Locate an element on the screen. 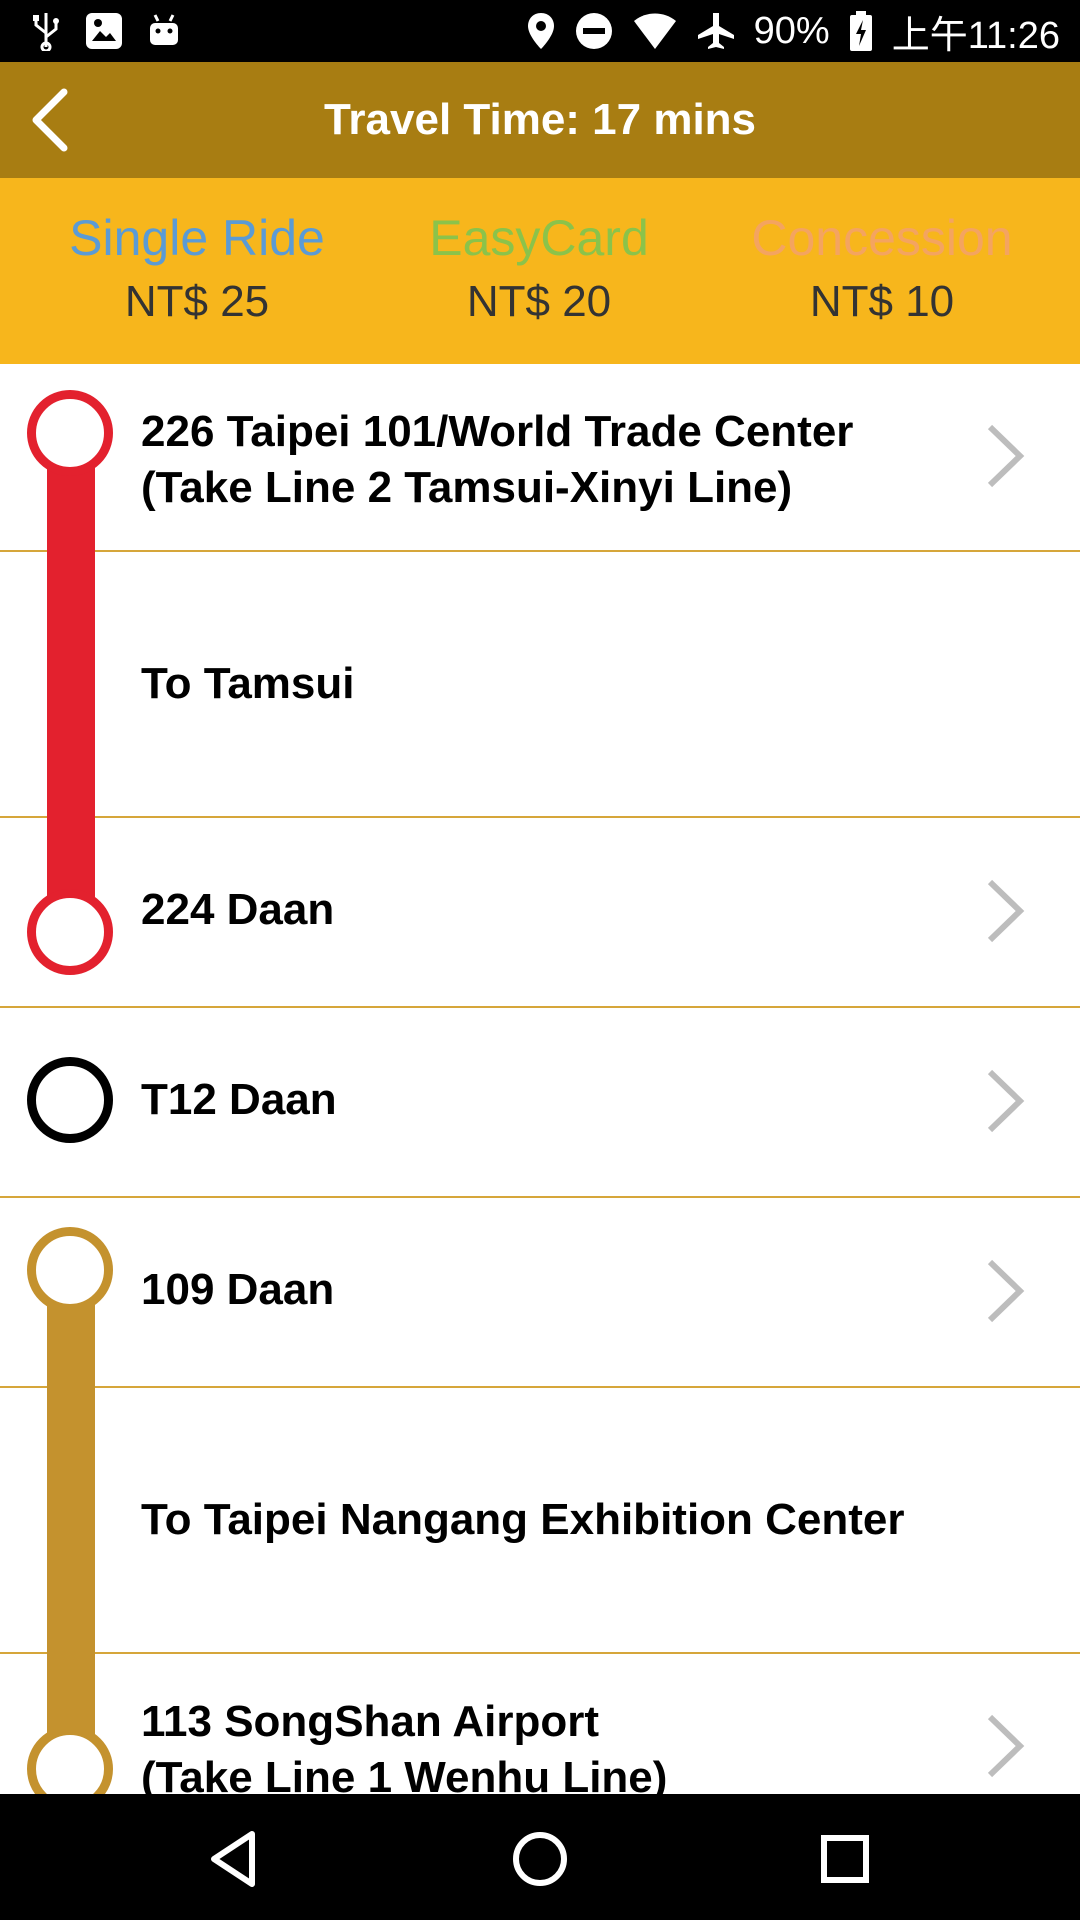 This screenshot has width=1080, height=1920. app-header: Travel Time: 17 mins is located at coordinates (540, 120).